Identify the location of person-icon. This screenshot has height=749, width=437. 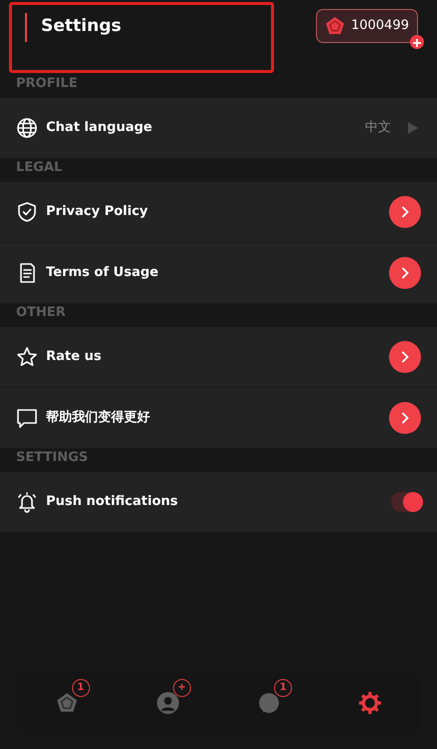
(167, 703).